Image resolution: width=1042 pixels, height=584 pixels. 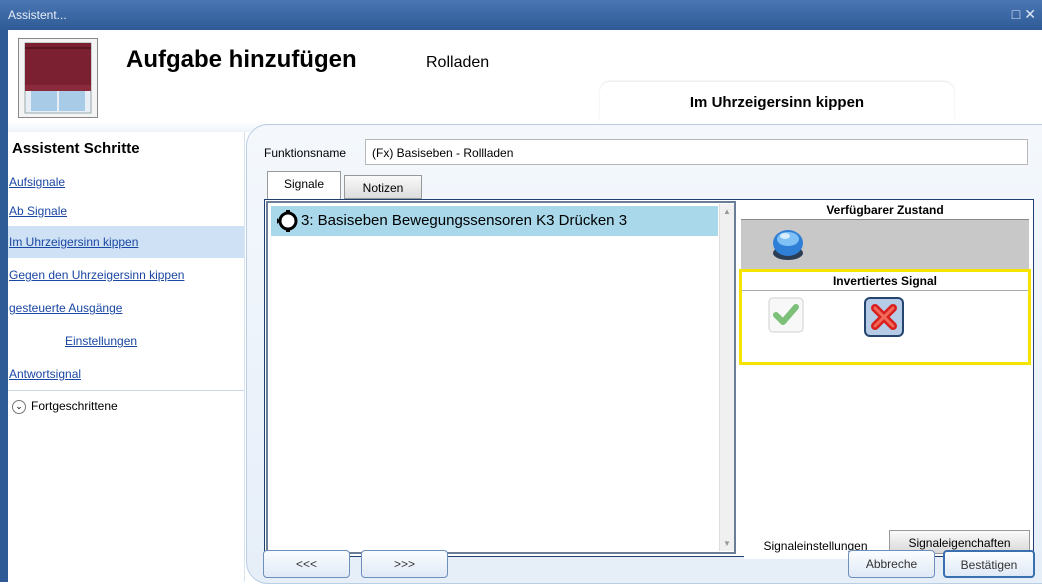 What do you see at coordinates (4, 306) in the screenshot?
I see `window-frame-left` at bounding box center [4, 306].